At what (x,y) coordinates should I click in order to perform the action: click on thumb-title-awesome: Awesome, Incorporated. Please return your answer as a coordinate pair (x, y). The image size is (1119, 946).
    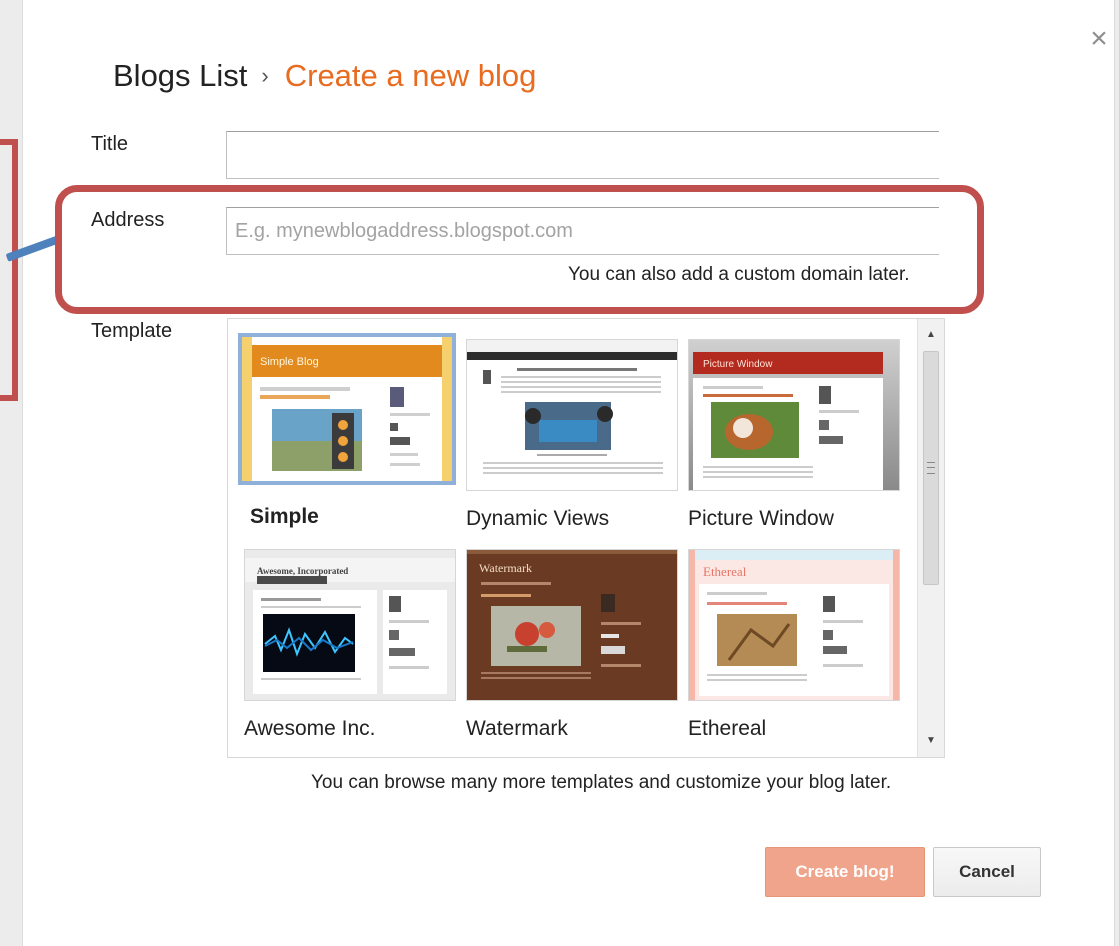
    Looking at the image, I should click on (302, 571).